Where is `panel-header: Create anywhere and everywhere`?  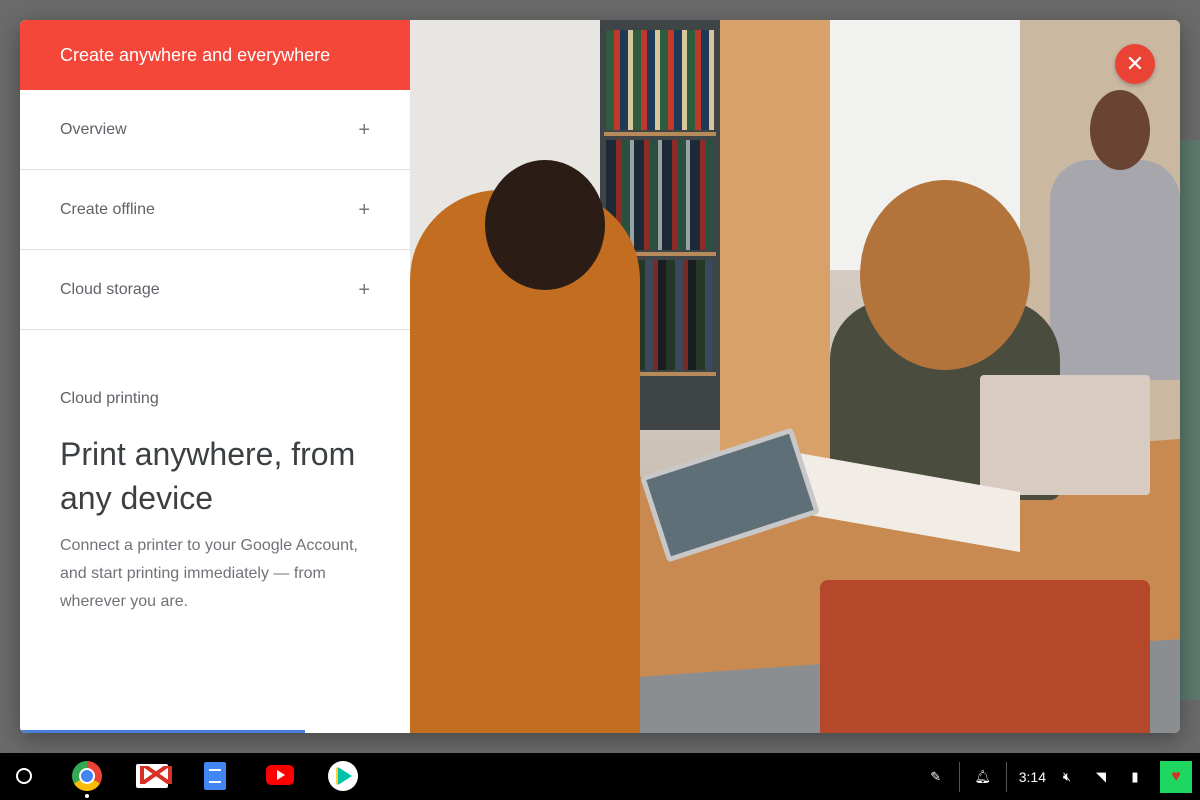
panel-header: Create anywhere and everywhere is located at coordinates (215, 55).